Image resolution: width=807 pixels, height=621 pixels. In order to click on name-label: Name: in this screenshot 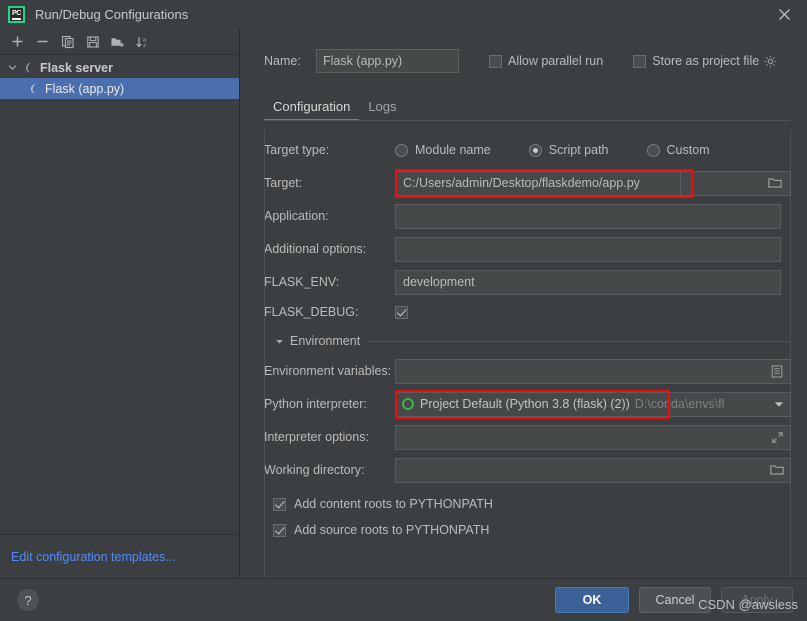, I will do `click(282, 61)`.